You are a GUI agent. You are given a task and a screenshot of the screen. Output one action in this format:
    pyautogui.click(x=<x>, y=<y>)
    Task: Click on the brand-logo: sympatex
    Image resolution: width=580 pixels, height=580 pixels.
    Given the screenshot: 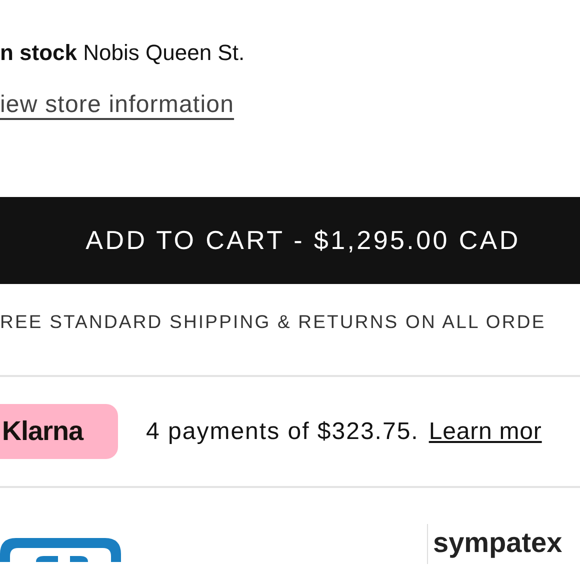 What is the action you would take?
    pyautogui.click(x=497, y=543)
    